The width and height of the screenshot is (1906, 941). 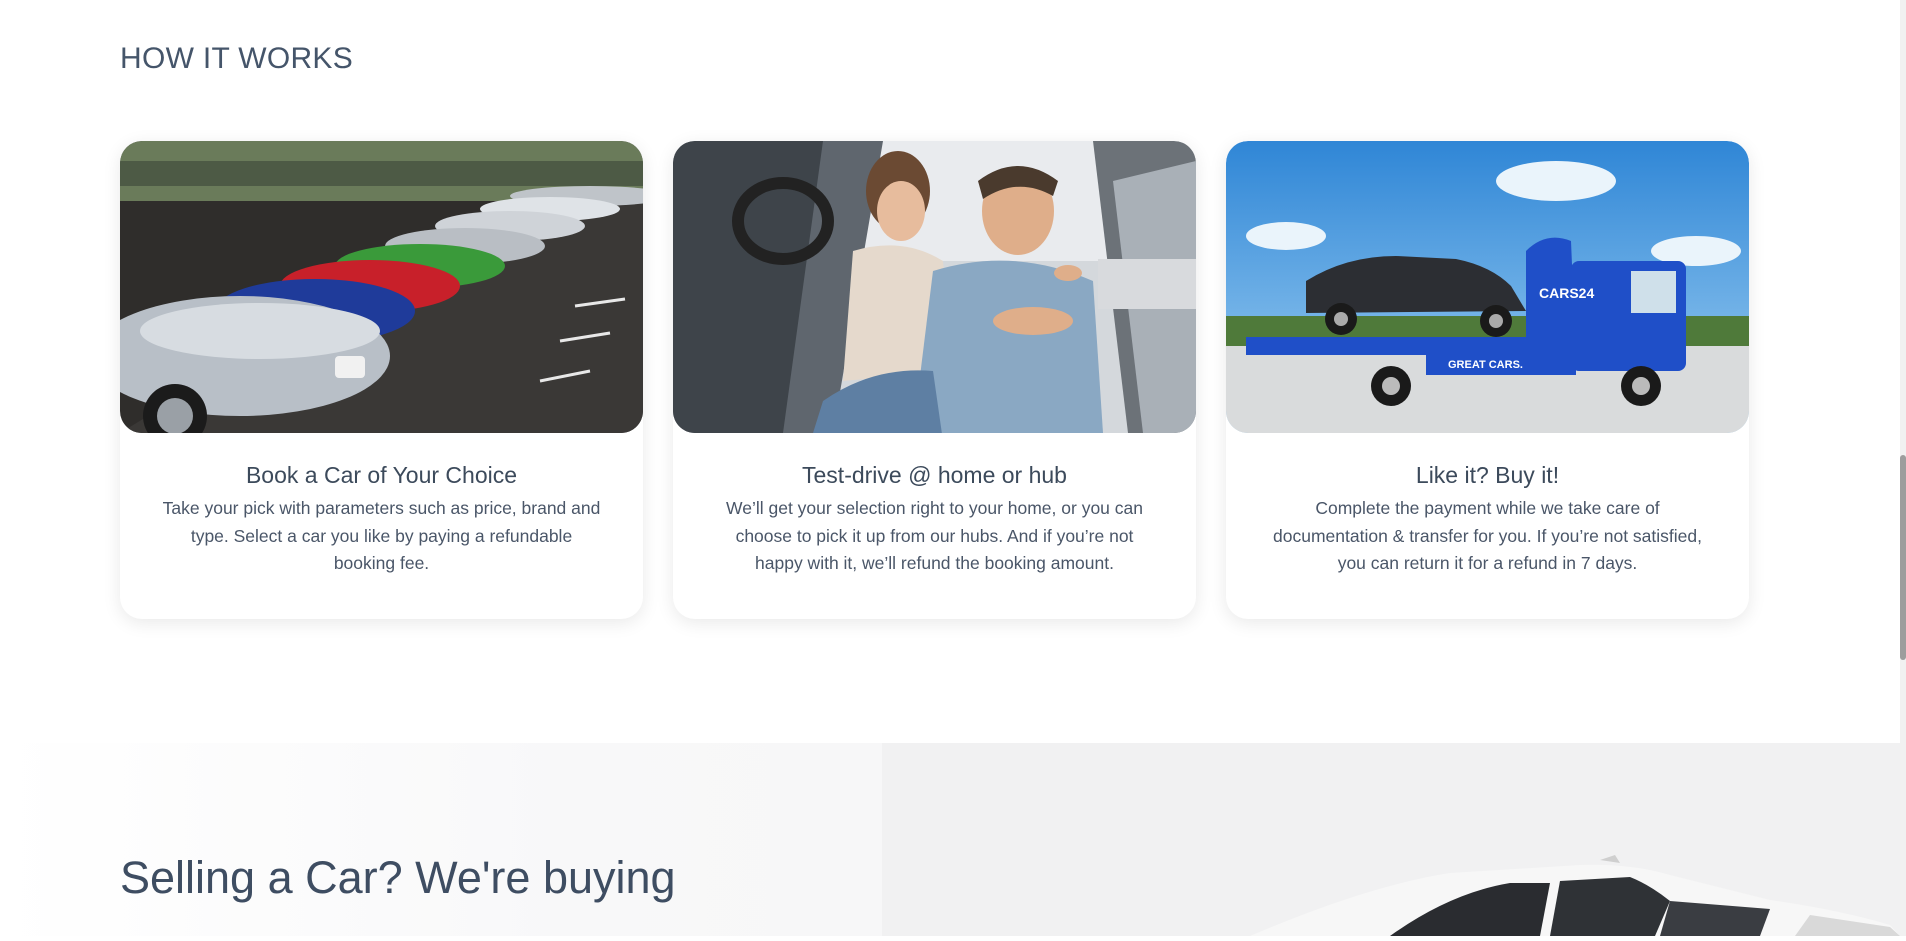 I want to click on sell-car-image, so click(x=1575, y=898).